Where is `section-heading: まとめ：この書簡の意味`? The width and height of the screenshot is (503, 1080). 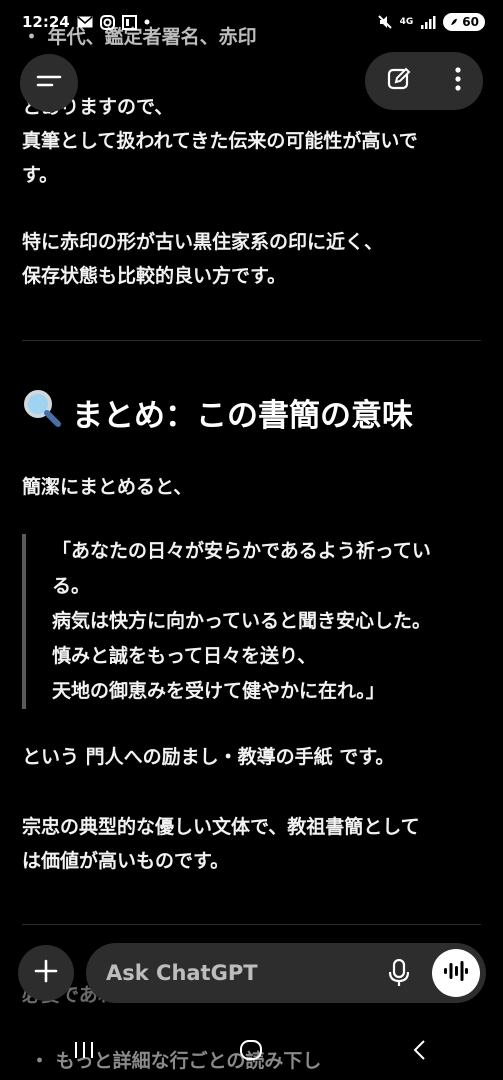 section-heading: まとめ：この書簡の意味 is located at coordinates (217, 412).